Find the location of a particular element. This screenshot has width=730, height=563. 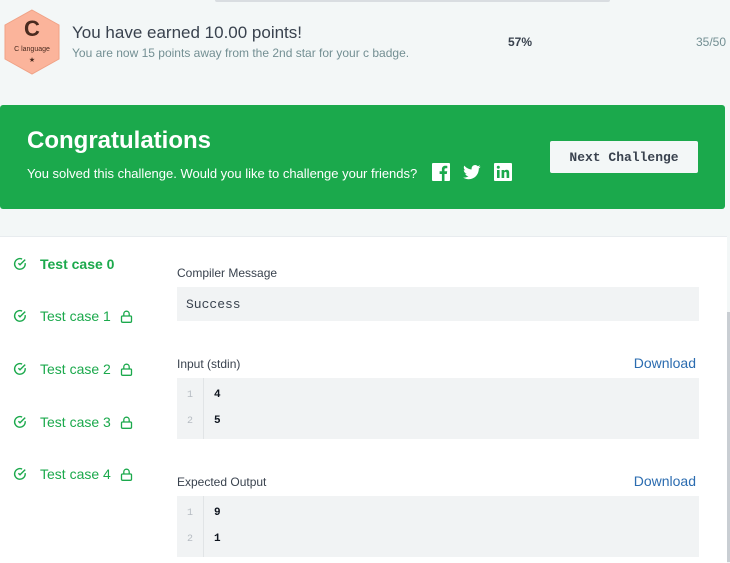

linkedin-icon is located at coordinates (503, 172).